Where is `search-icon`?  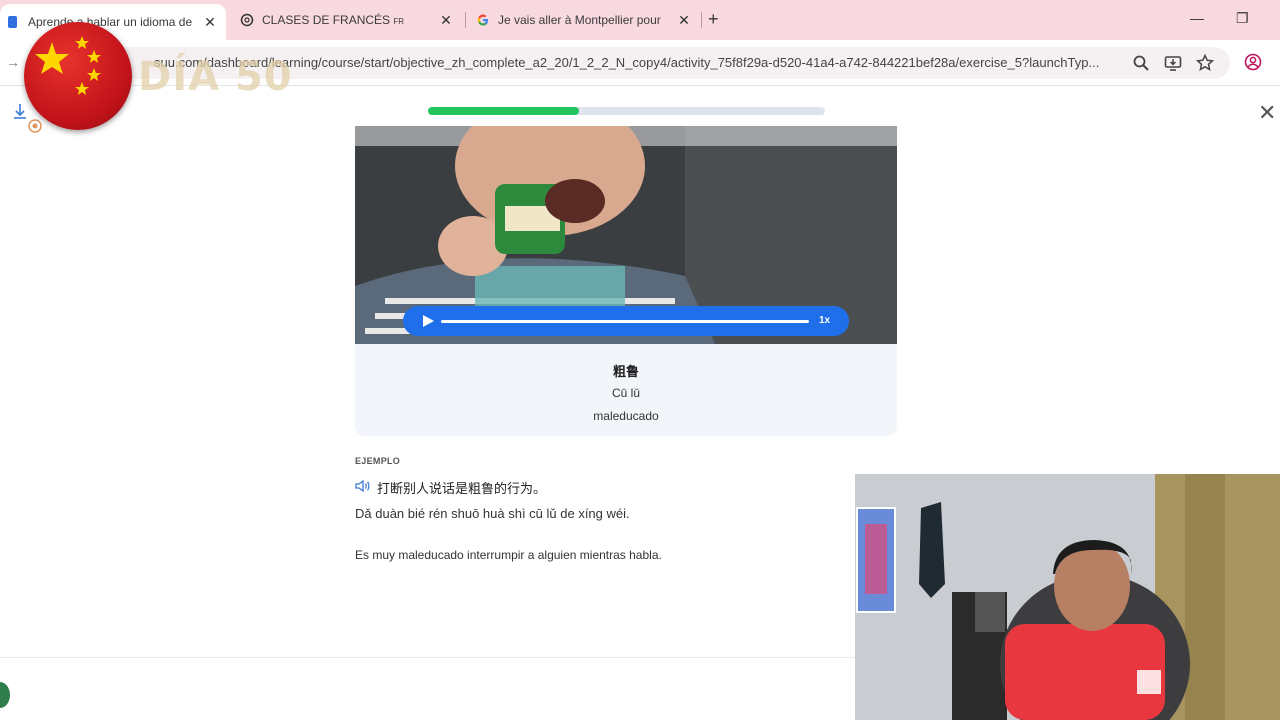 search-icon is located at coordinates (1141, 63).